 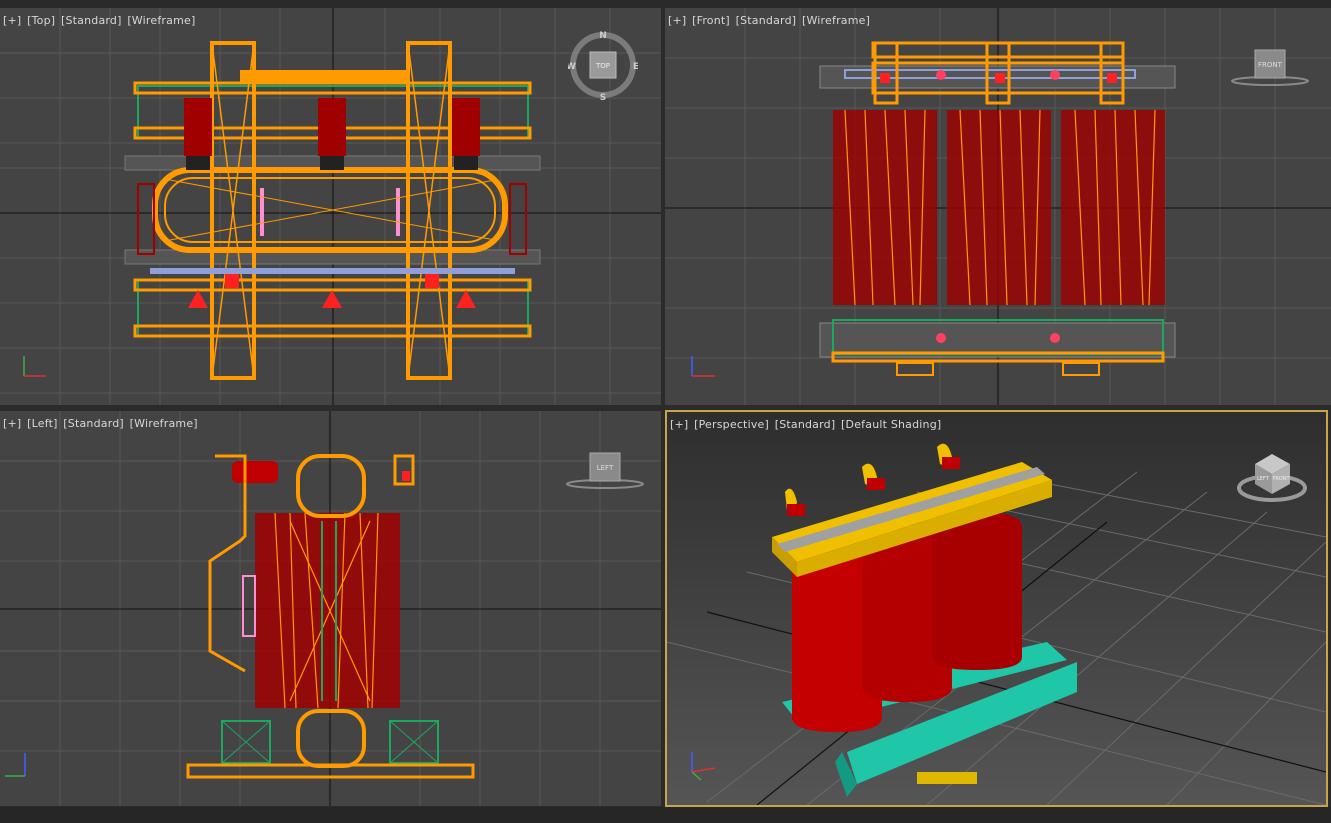 I want to click on compass-west: W, so click(x=572, y=67).